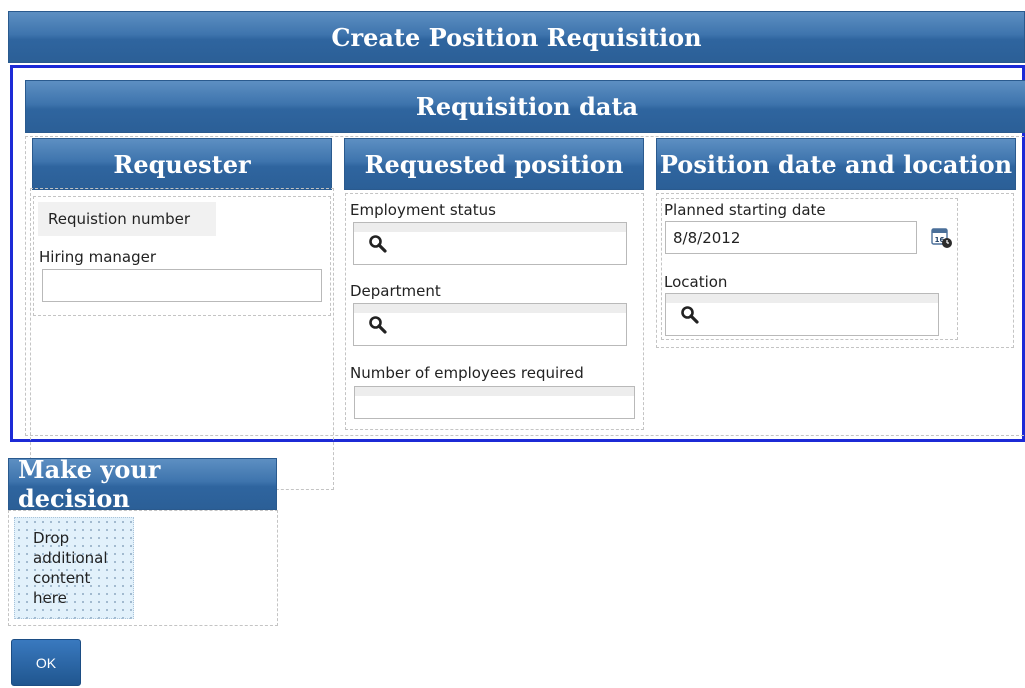  Describe the element at coordinates (696, 282) in the screenshot. I see `location-label: Location` at that location.